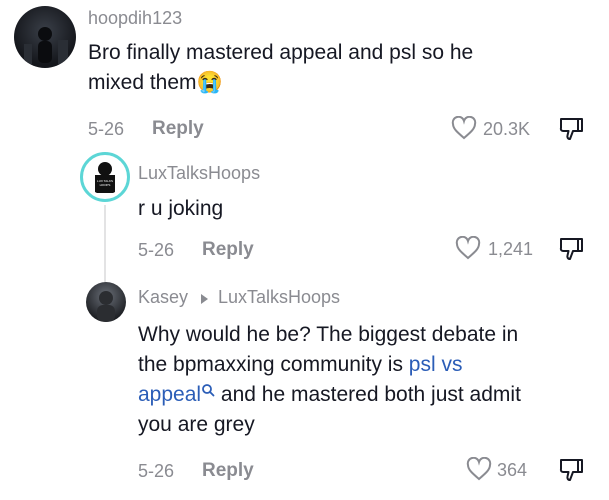  I want to click on comment-text-line: mixed them😭, so click(338, 83).